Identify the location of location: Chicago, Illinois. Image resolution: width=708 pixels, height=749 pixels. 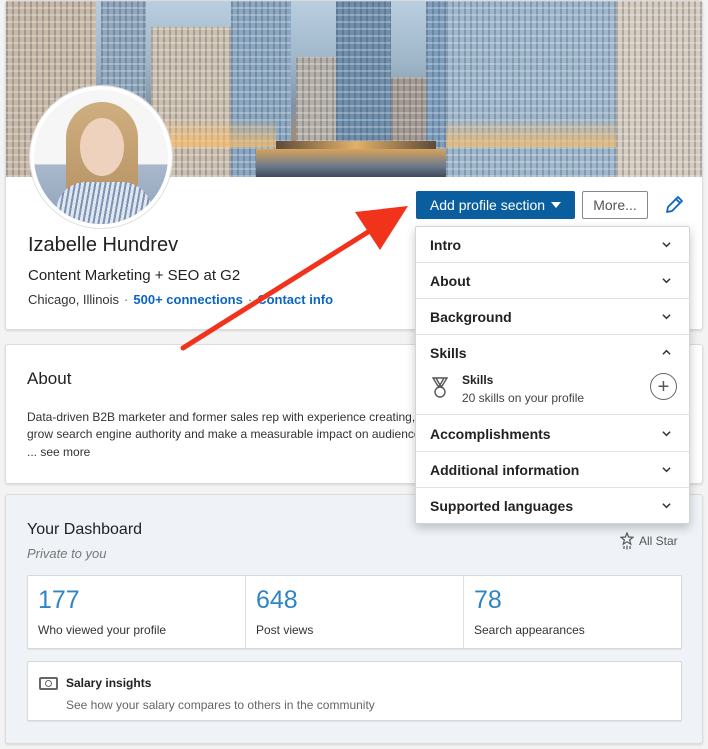
(74, 299).